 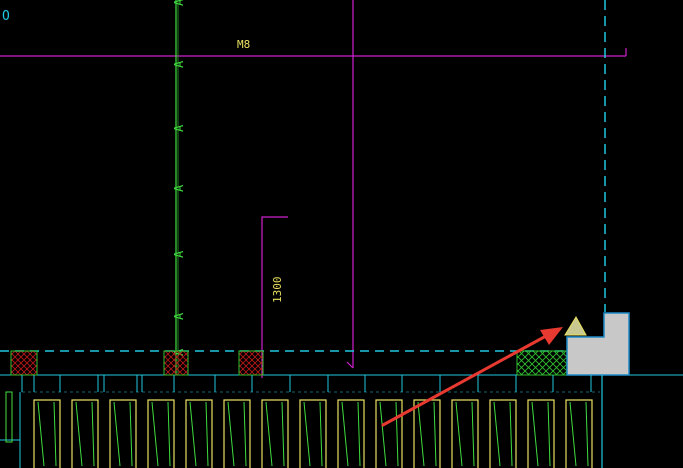 I want to click on dimension-value: 1300, so click(x=277, y=290).